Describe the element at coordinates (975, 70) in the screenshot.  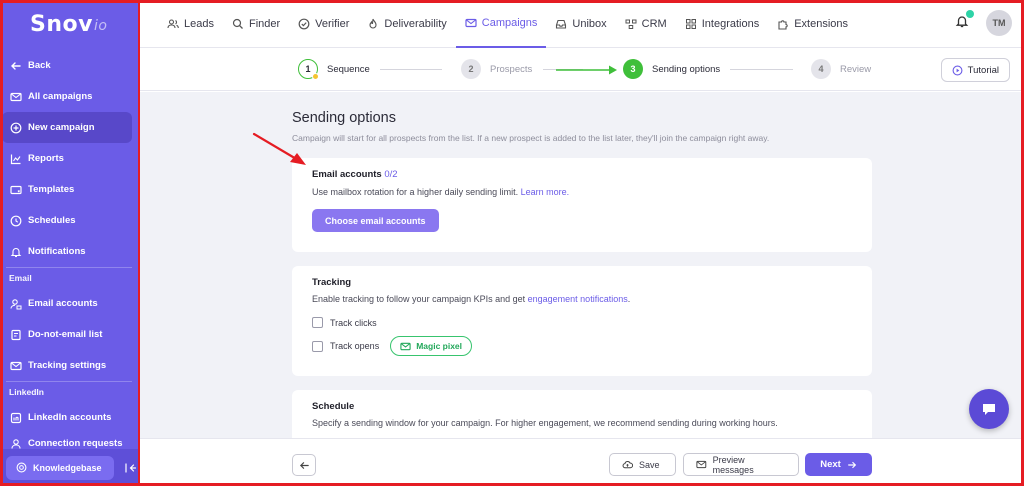
I see `tutorial-button: Tutorial` at that location.